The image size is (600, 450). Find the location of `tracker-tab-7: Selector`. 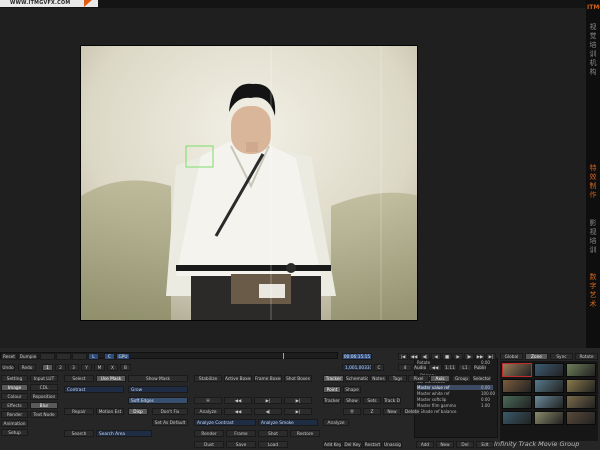

tracker-tab-7: Selector is located at coordinates (482, 378).